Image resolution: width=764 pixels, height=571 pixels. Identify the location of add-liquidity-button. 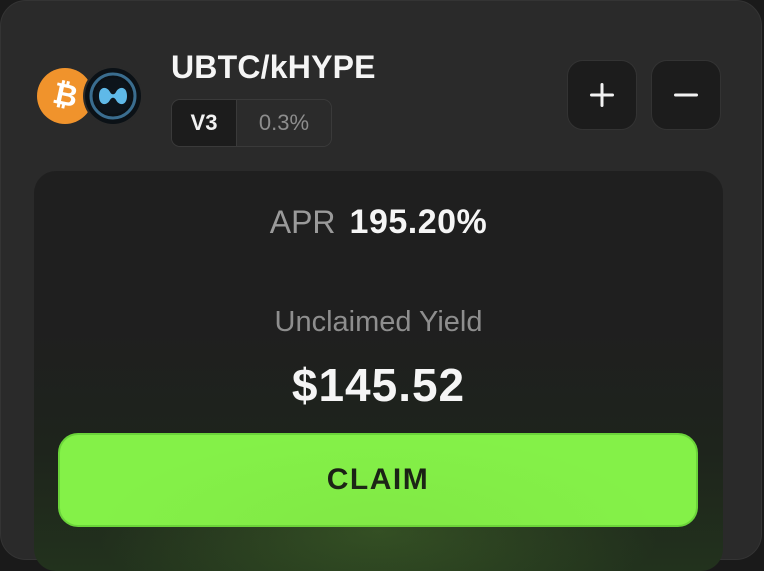
(602, 95).